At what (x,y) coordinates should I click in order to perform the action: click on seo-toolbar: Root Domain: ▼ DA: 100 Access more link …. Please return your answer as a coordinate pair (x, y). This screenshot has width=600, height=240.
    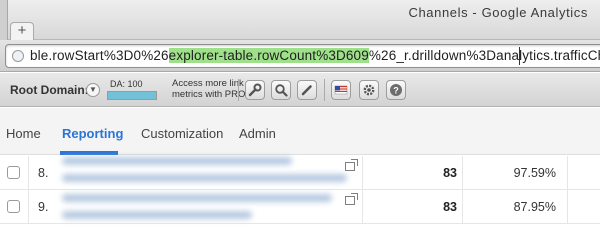
    Looking at the image, I should click on (300, 90).